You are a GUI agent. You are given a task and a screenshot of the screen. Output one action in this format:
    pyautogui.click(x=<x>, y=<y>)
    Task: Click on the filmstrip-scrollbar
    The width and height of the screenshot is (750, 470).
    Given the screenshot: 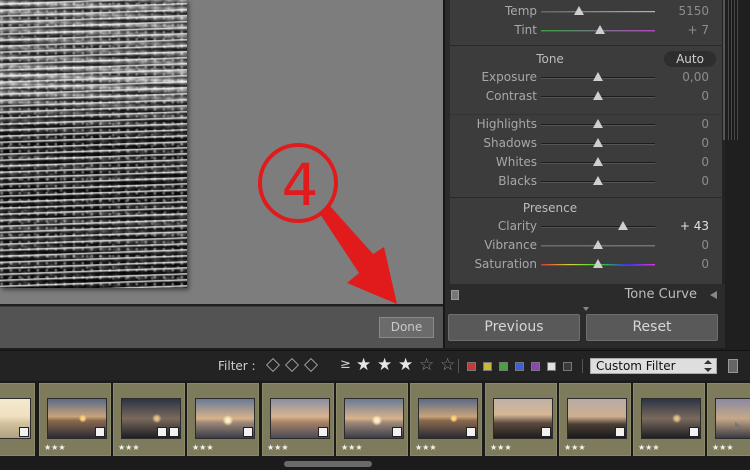 What is the action you would take?
    pyautogui.click(x=375, y=464)
    